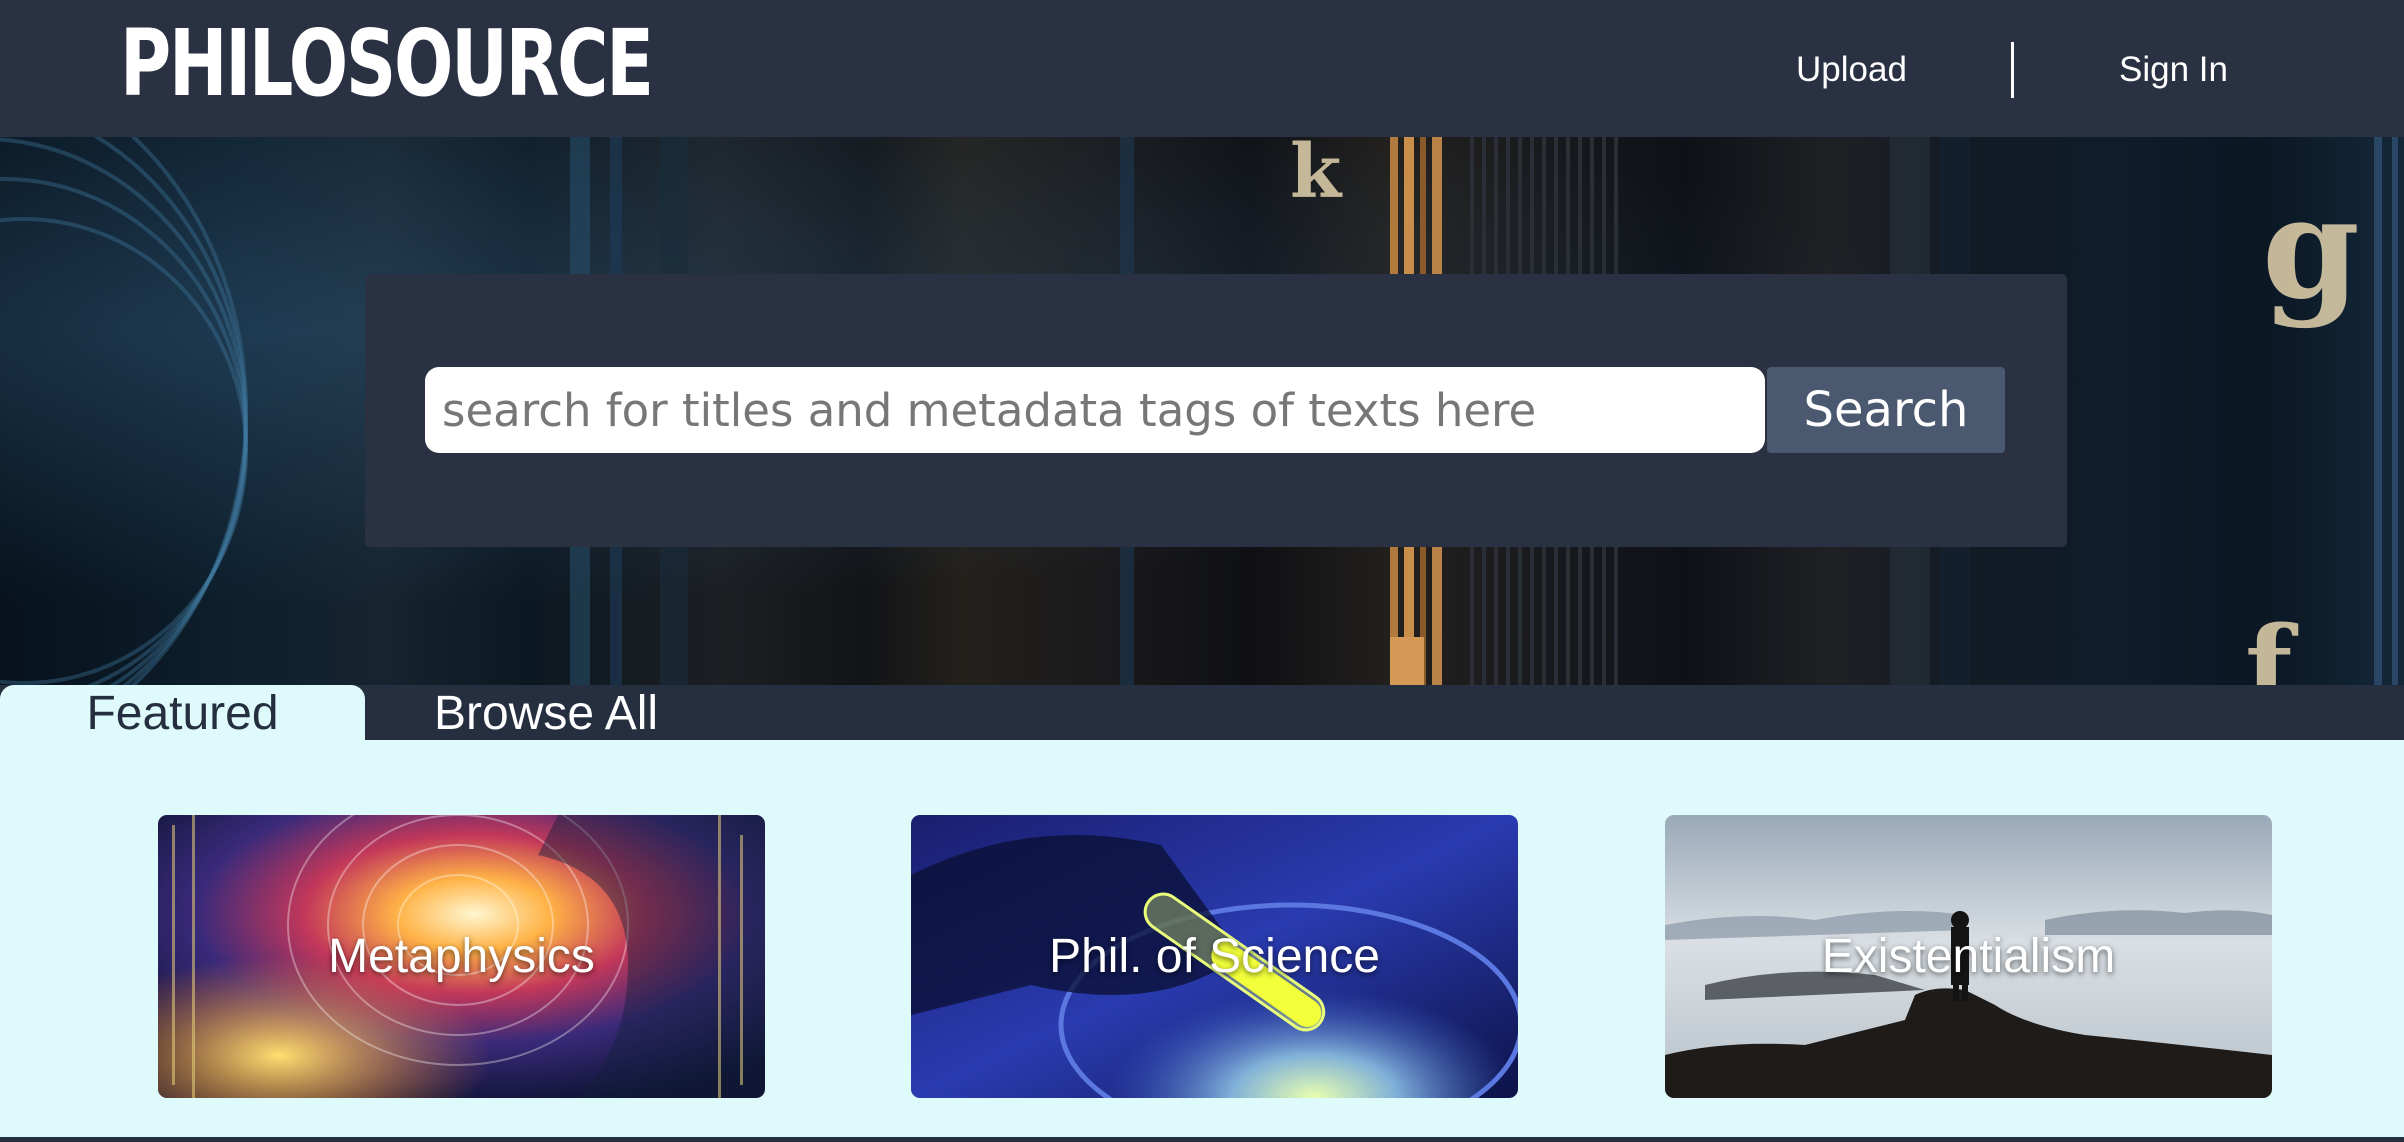  I want to click on category-card-metaphysics: Metaphysics, so click(461, 956).